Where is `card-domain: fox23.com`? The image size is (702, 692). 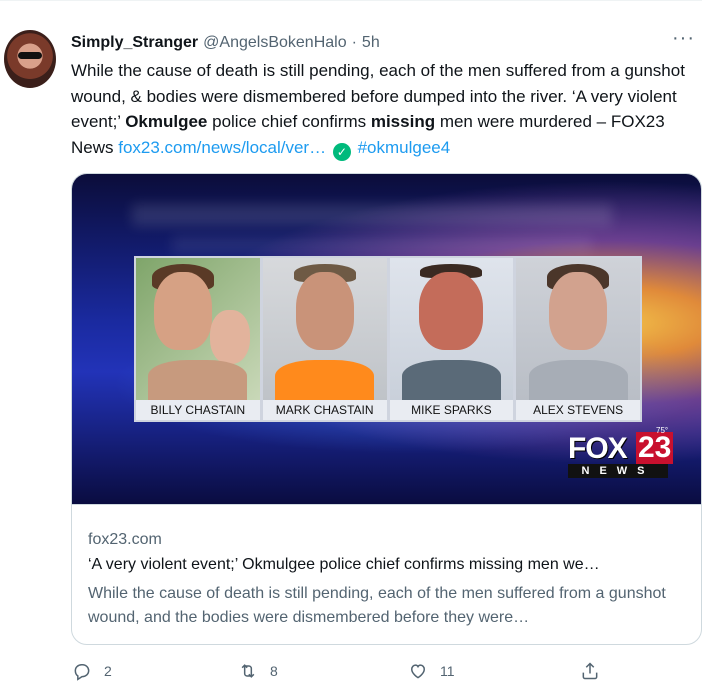 card-domain: fox23.com is located at coordinates (125, 539).